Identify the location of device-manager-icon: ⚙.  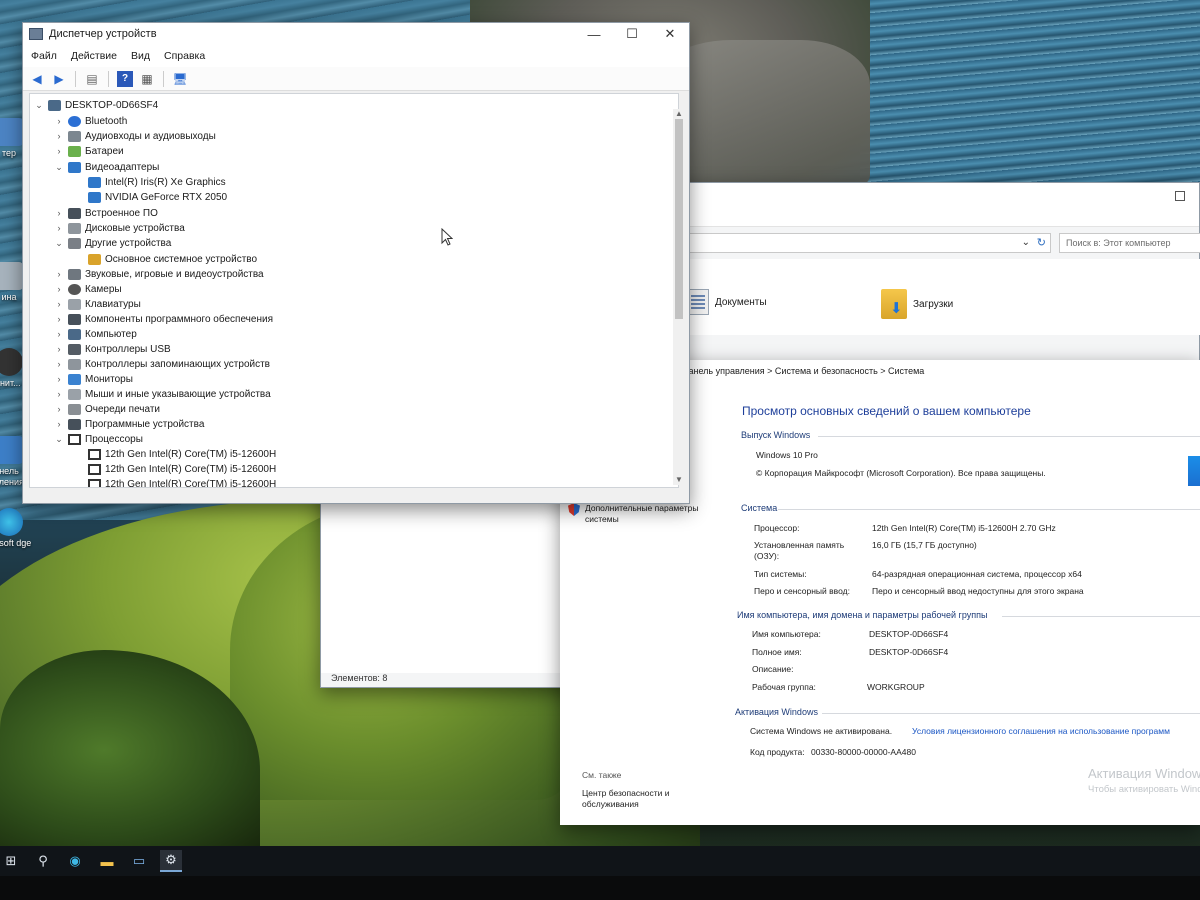
(171, 861).